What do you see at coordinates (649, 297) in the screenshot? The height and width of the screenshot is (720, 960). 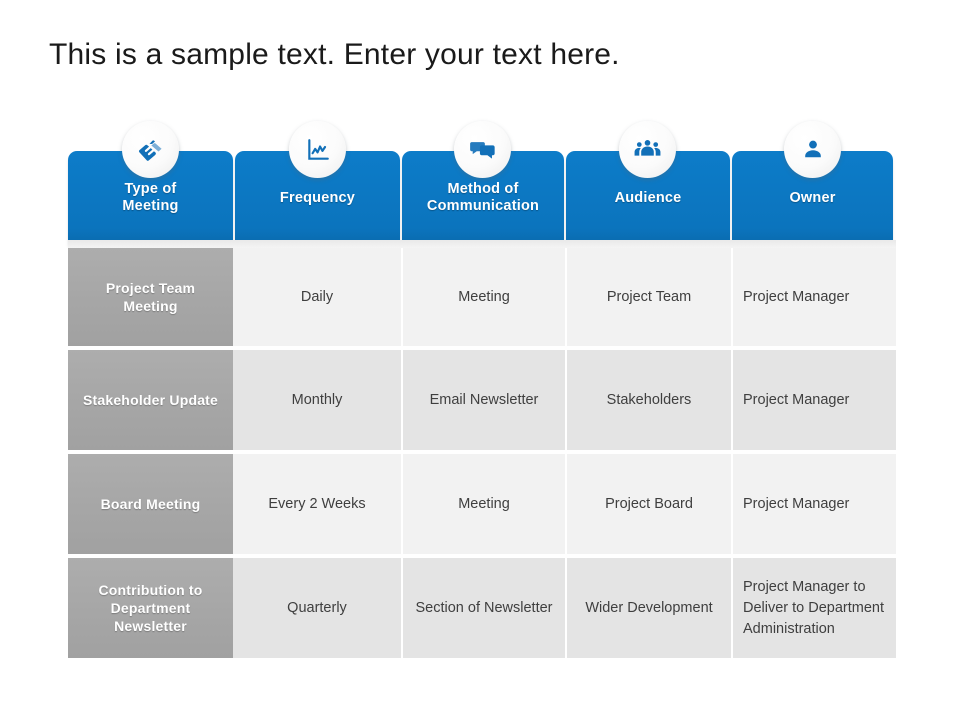 I see `cell-audience: Project Team` at bounding box center [649, 297].